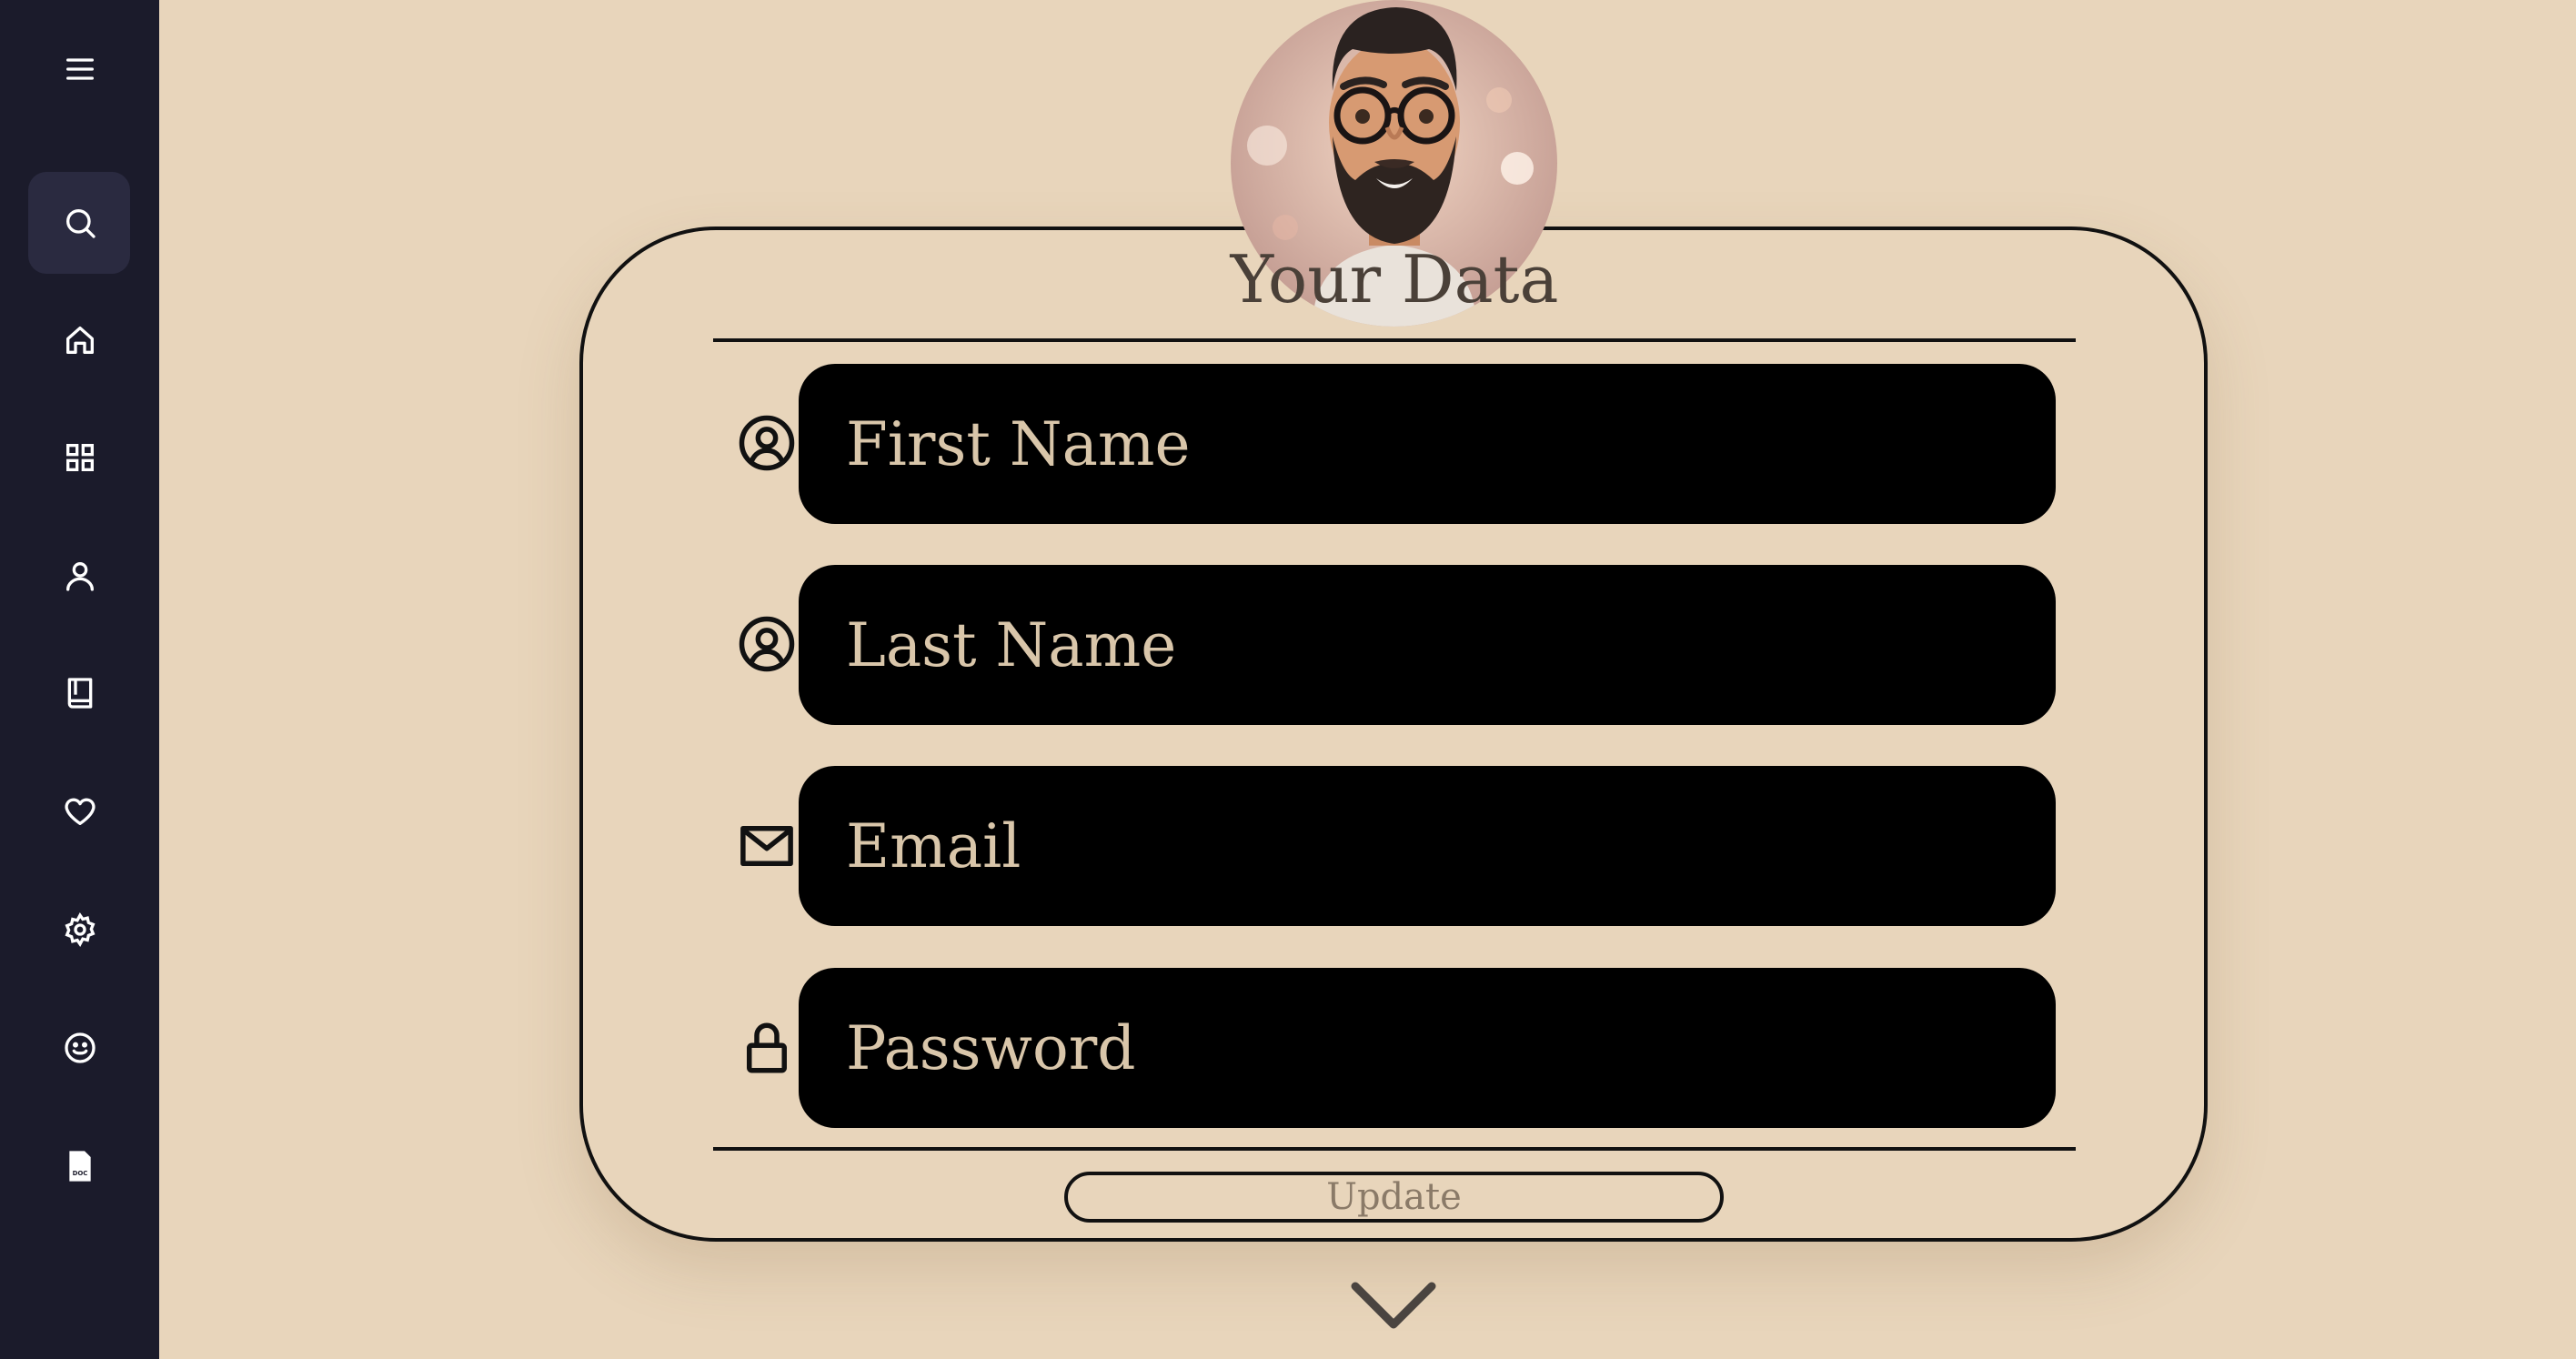 The image size is (2576, 1359). I want to click on sidebar-item-settings, so click(79, 930).